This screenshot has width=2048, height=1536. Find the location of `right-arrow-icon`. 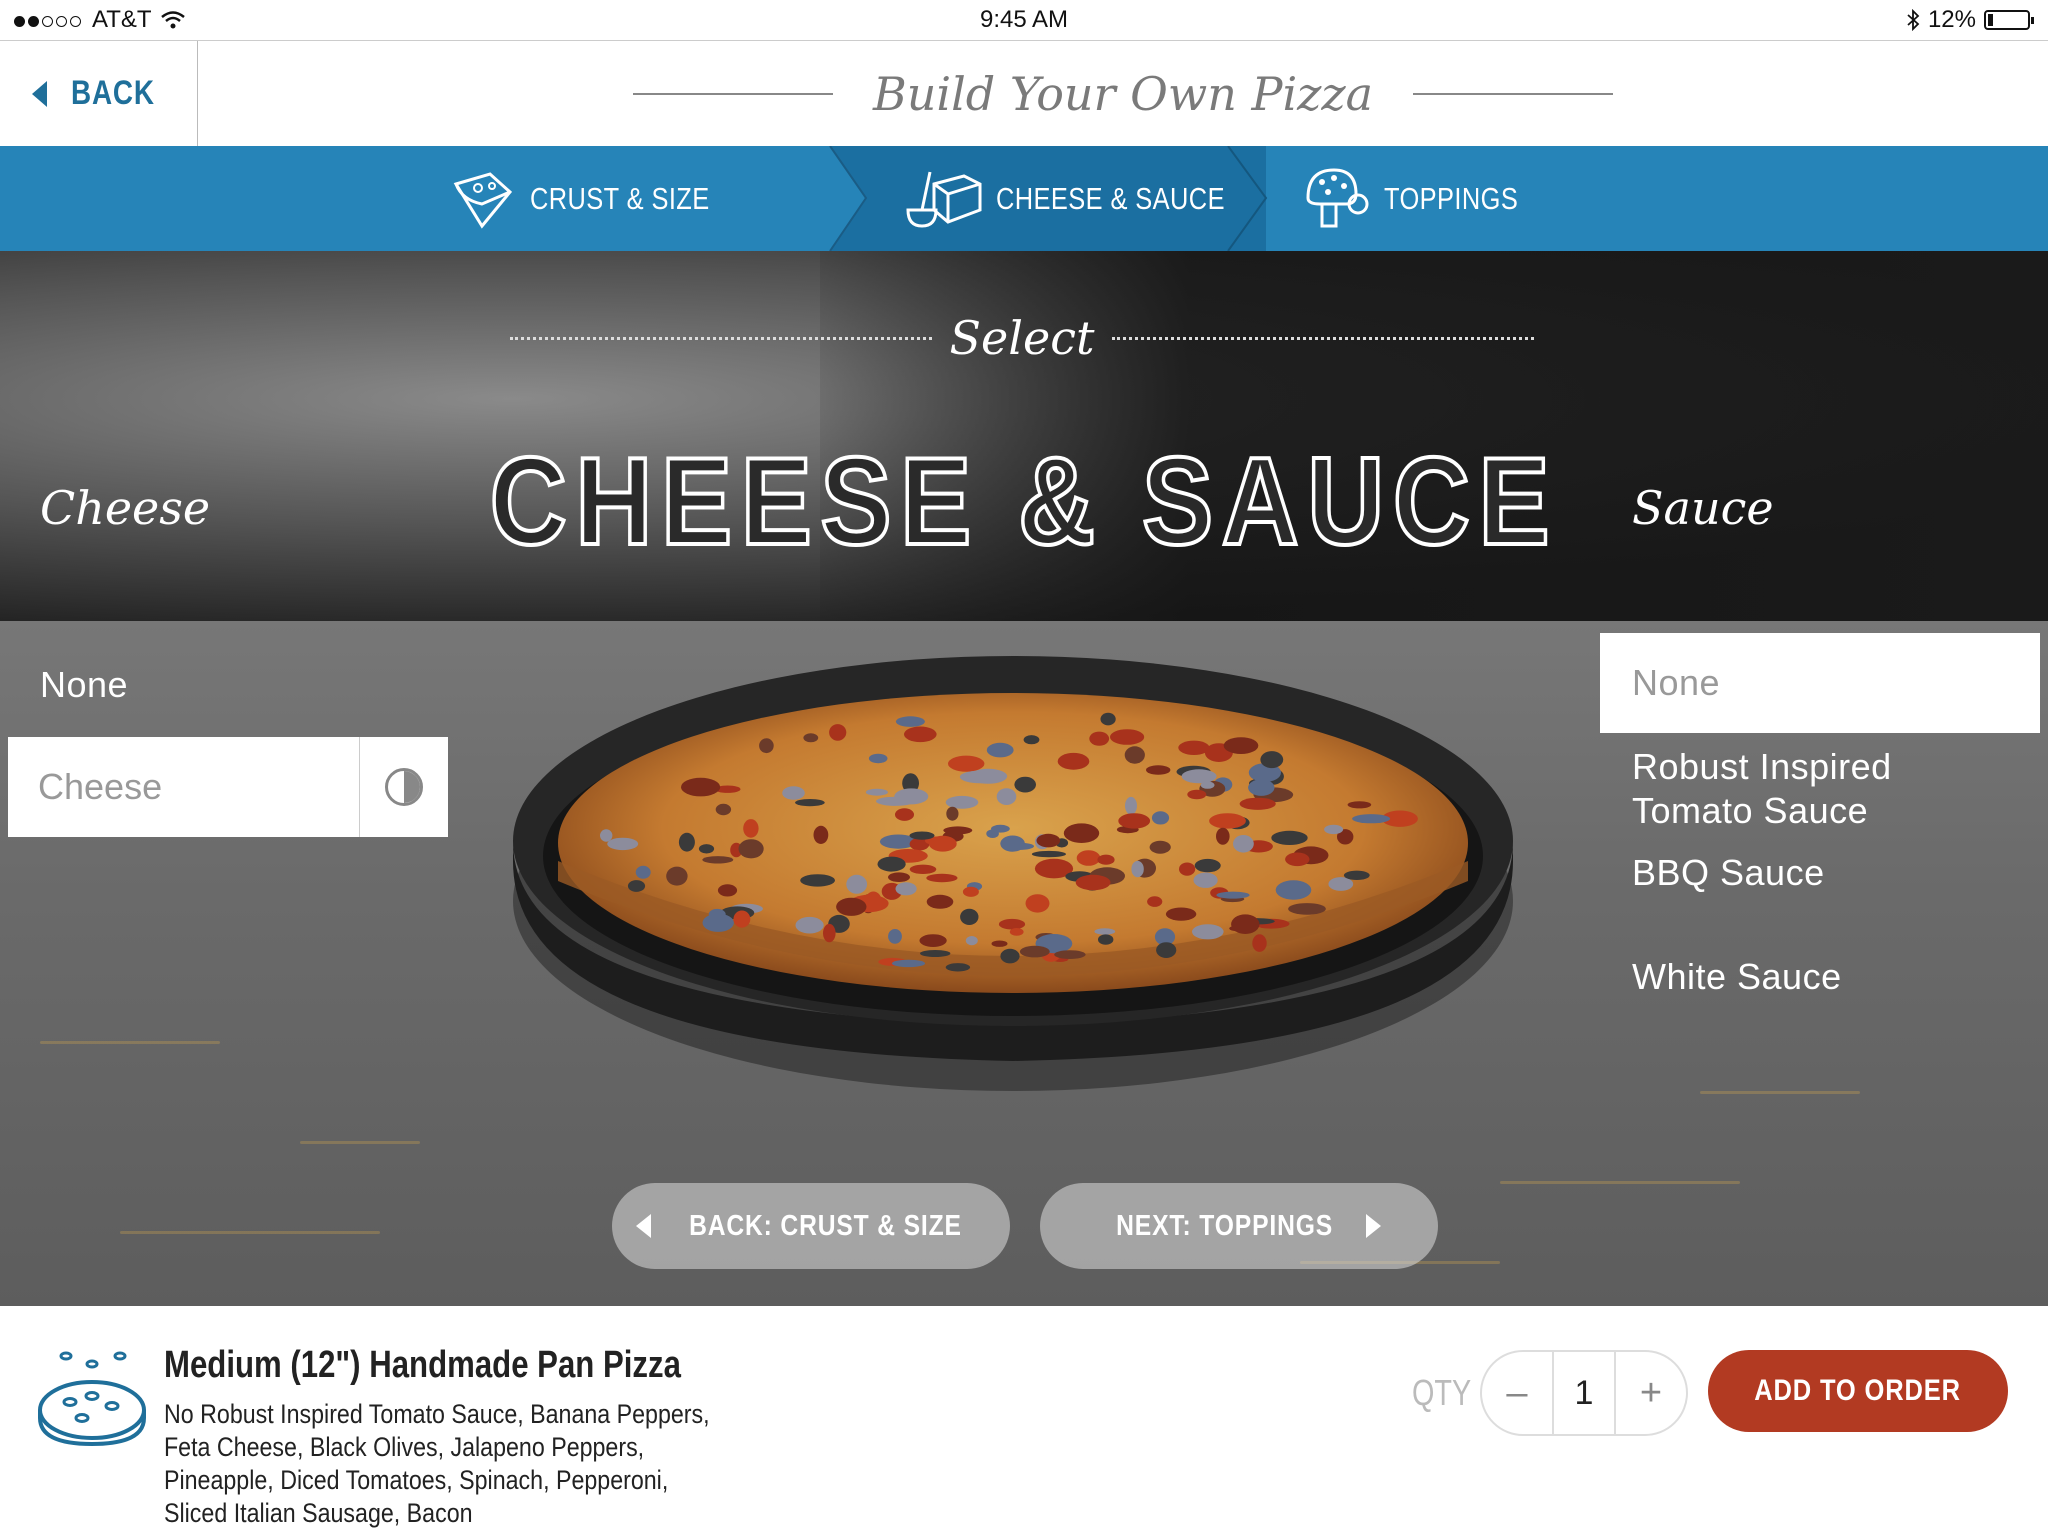

right-arrow-icon is located at coordinates (1374, 1226).